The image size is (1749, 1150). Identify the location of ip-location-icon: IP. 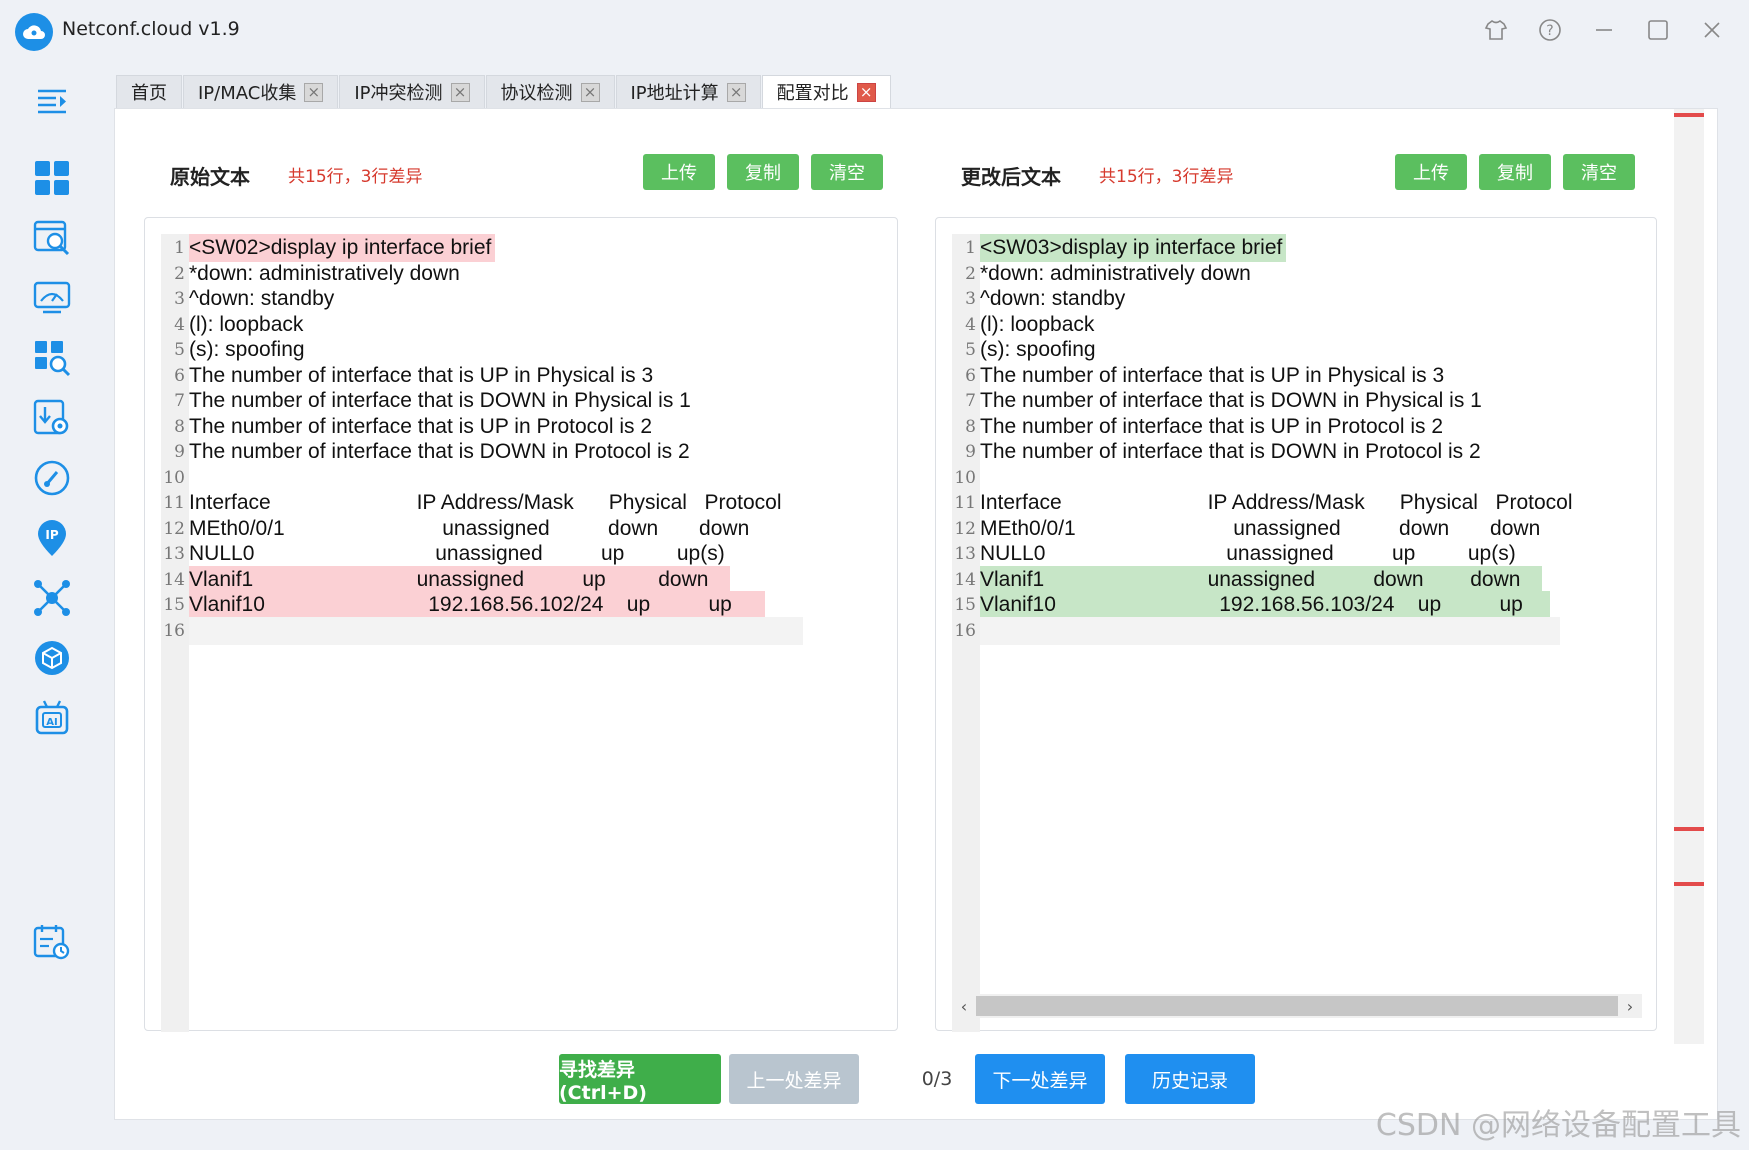
(52, 538).